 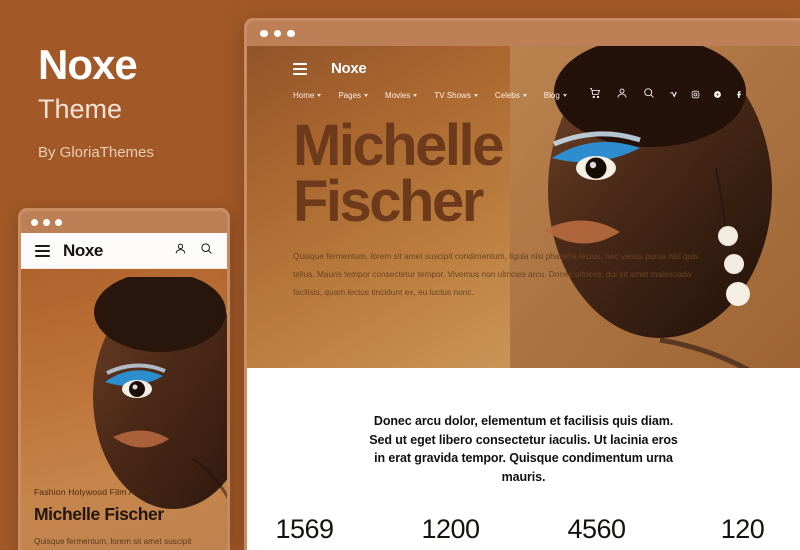 What do you see at coordinates (546, 174) in the screenshot?
I see `hero-title: Michelle Fischer` at bounding box center [546, 174].